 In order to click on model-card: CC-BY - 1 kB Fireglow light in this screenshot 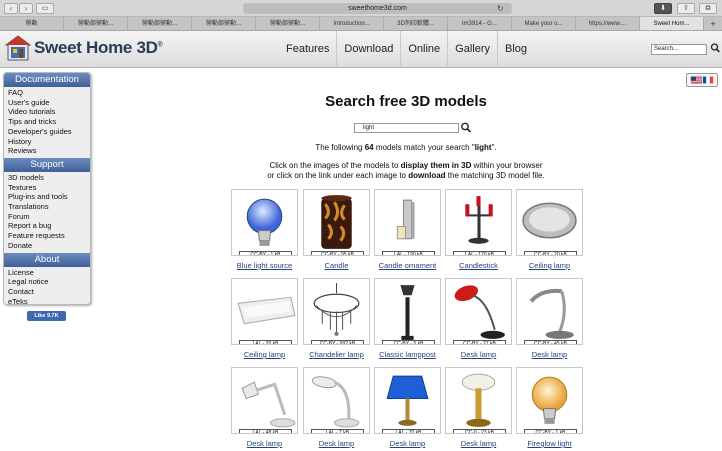, I will do `click(549, 408)`.